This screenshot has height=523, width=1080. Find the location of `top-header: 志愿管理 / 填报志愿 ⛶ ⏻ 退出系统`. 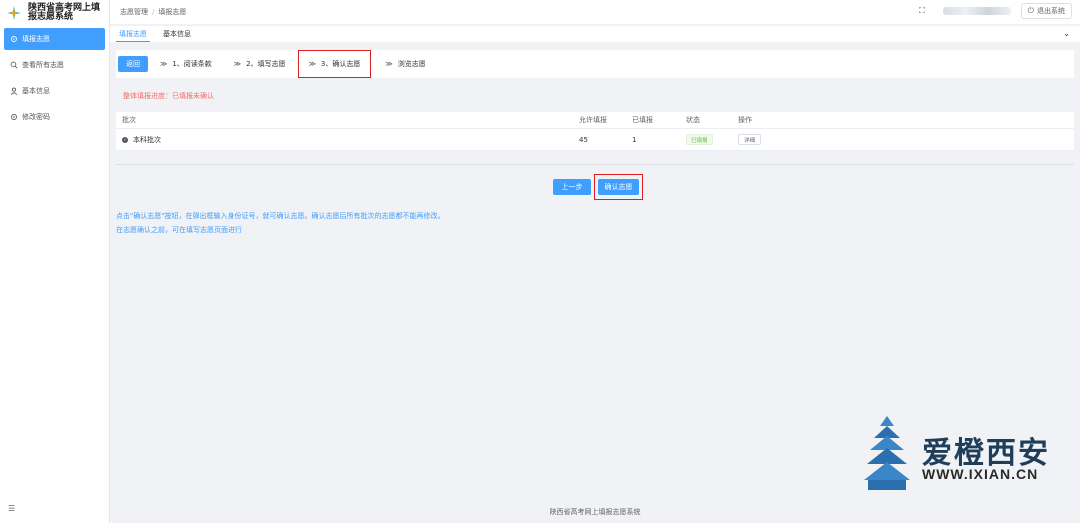

top-header: 志愿管理 / 填报志愿 ⛶ ⏻ 退出系统 is located at coordinates (595, 12).